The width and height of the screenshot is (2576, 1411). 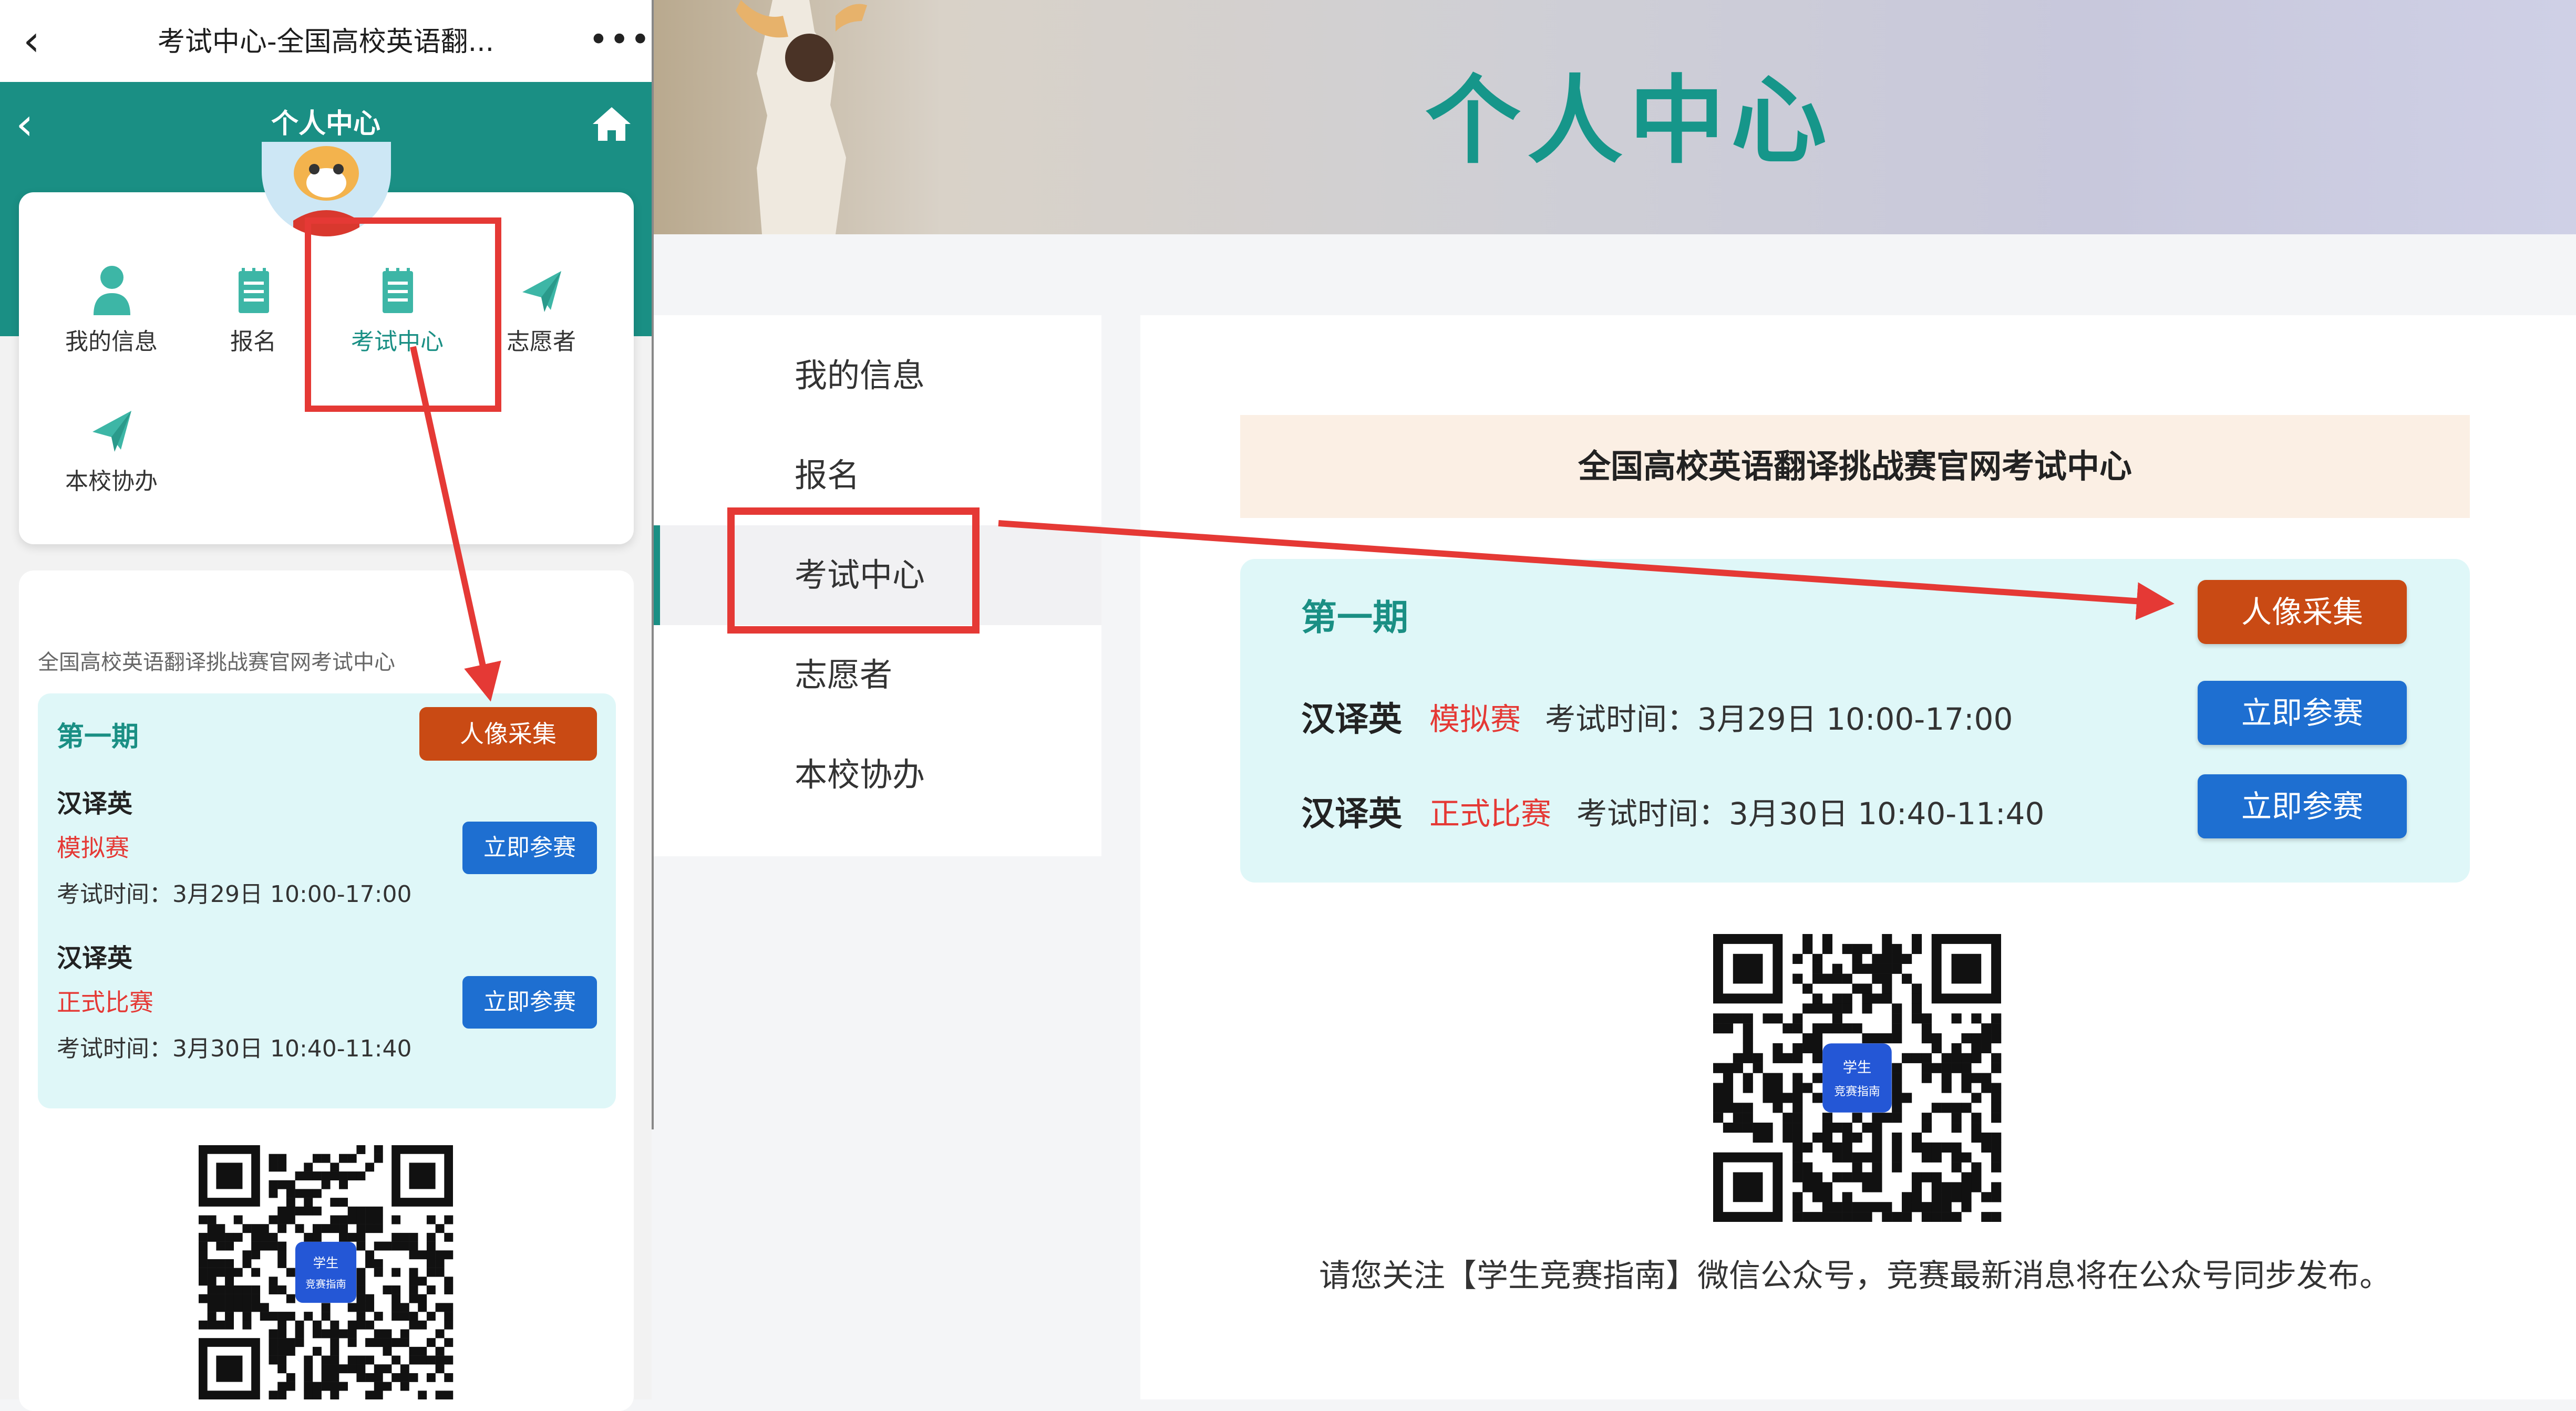 I want to click on menu-item-label: 报名, so click(x=253, y=341).